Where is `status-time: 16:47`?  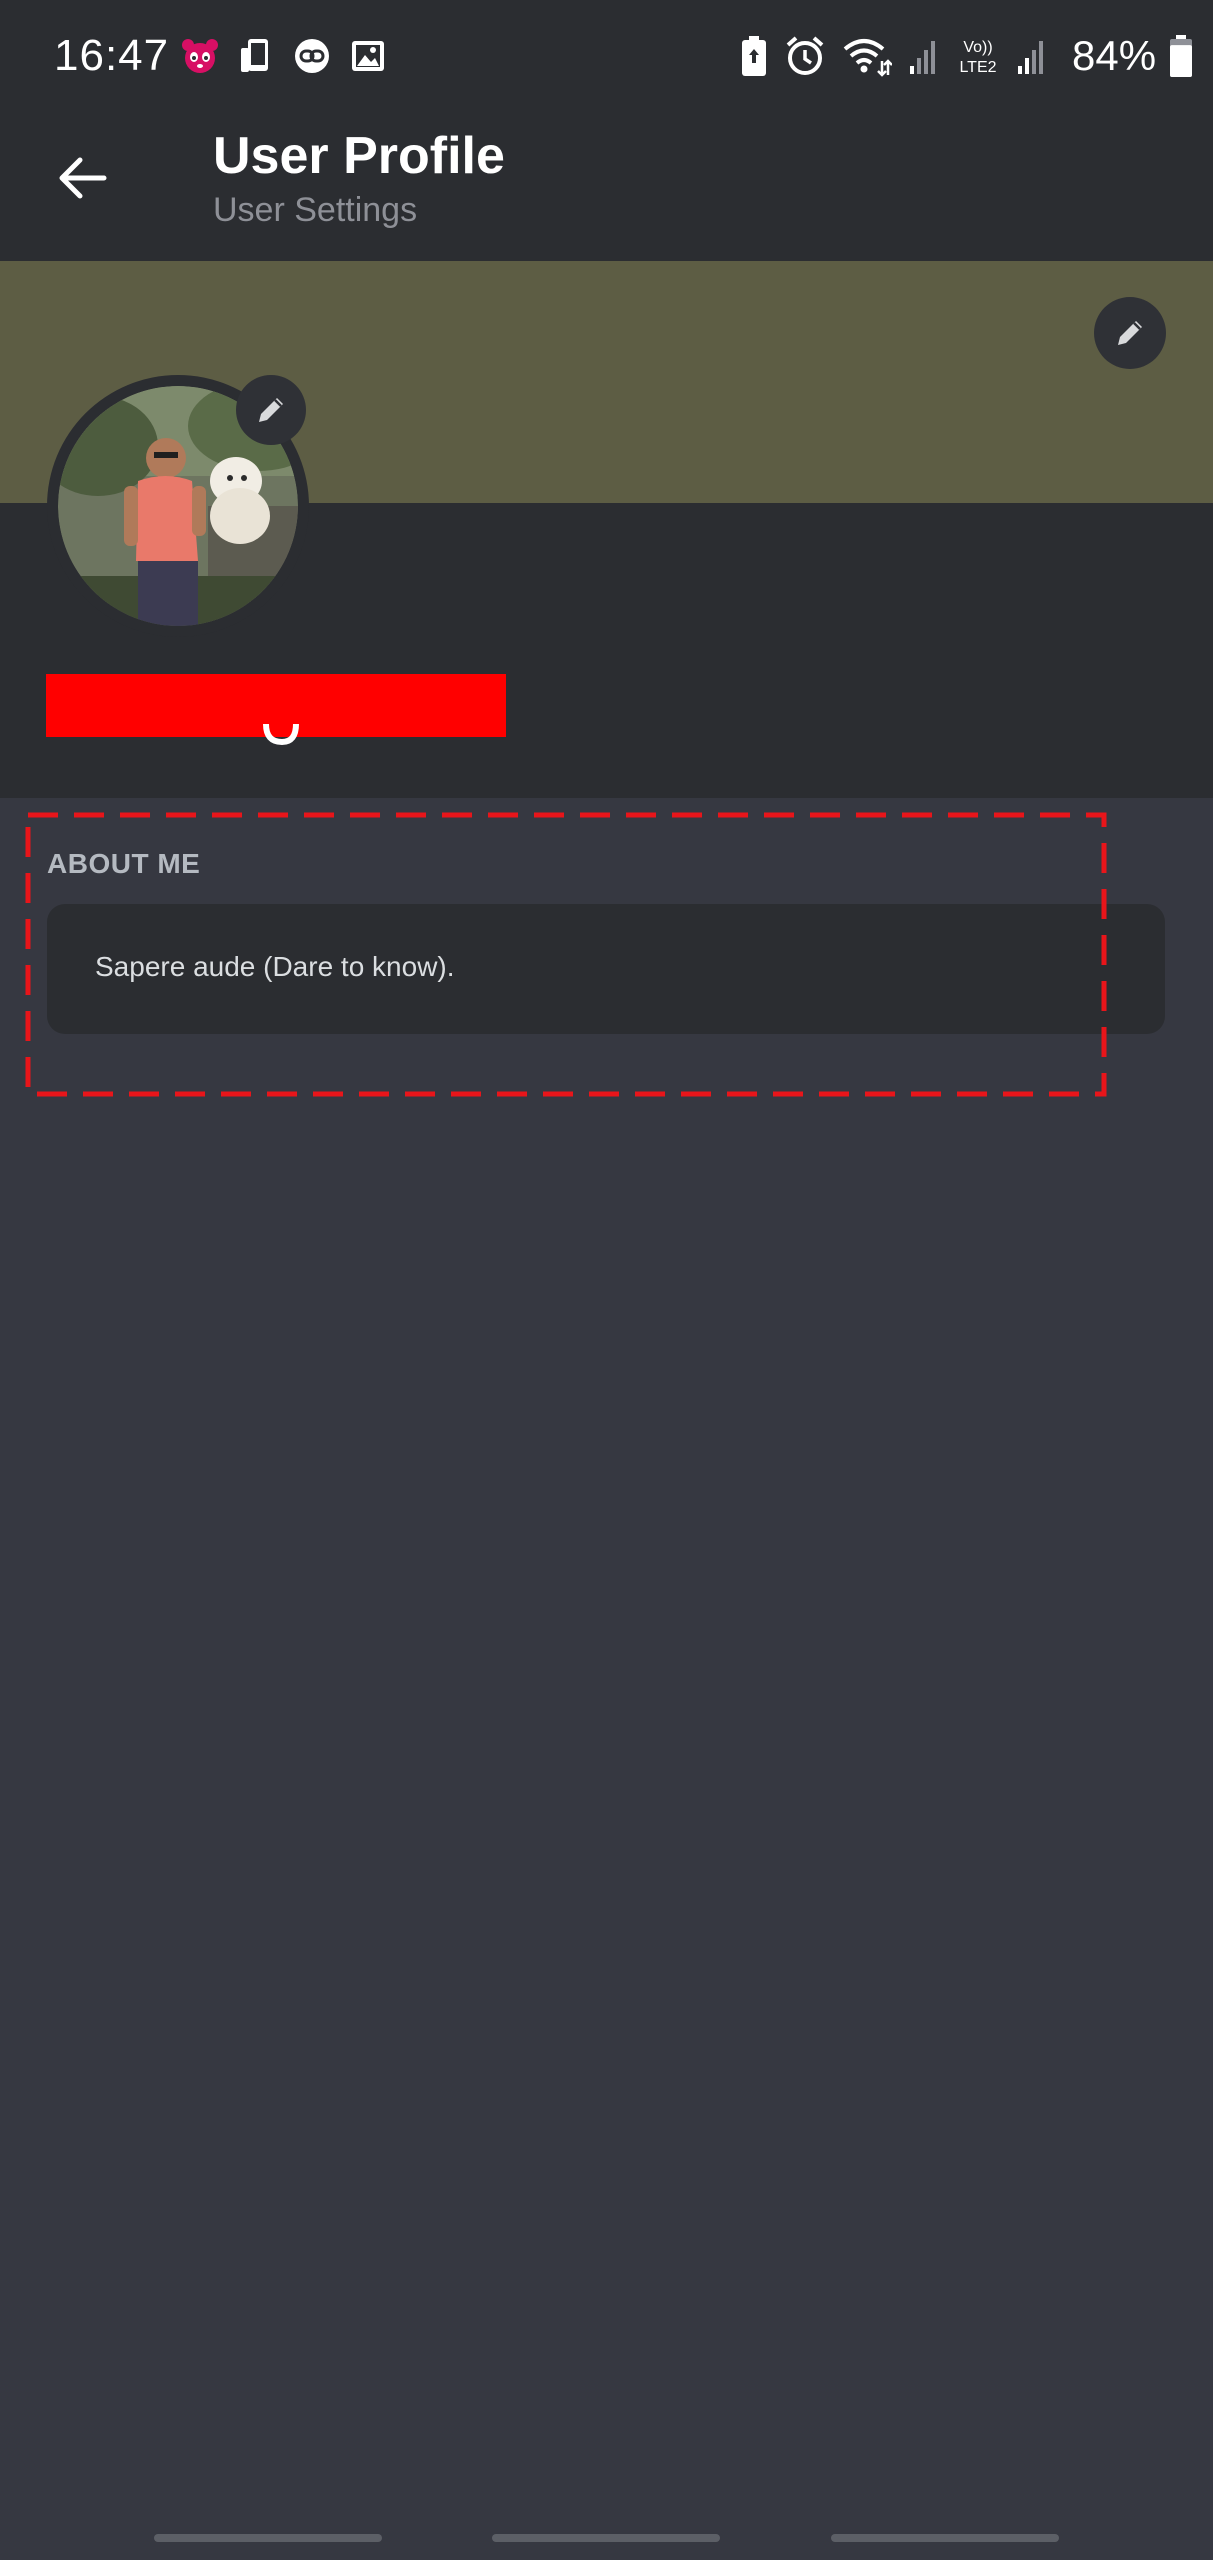 status-time: 16:47 is located at coordinates (112, 55).